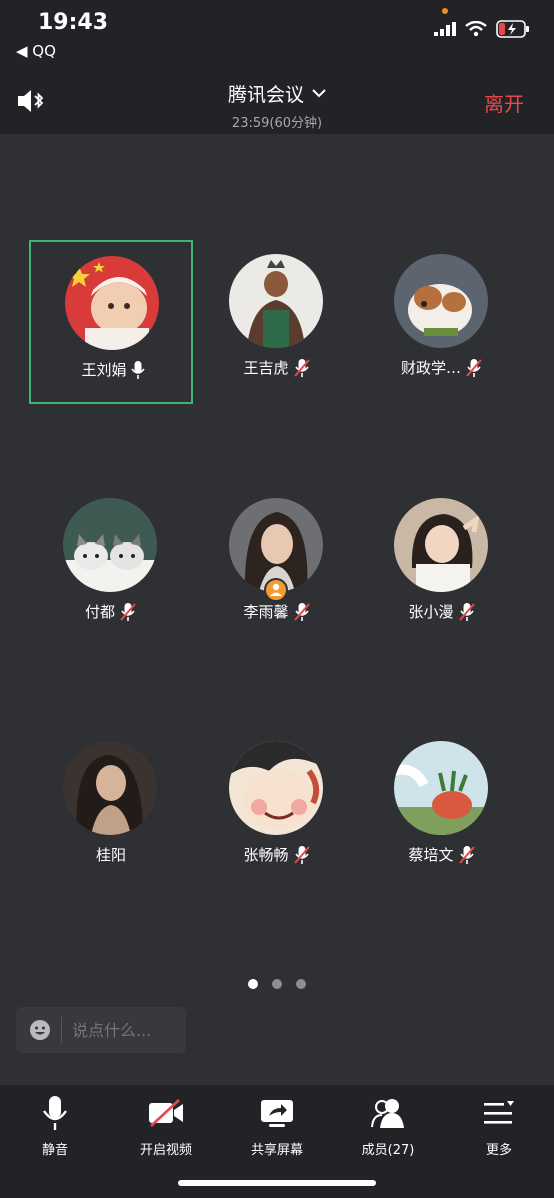 The width and height of the screenshot is (554, 1198). What do you see at coordinates (40, 1030) in the screenshot?
I see `emoji-icon` at bounding box center [40, 1030].